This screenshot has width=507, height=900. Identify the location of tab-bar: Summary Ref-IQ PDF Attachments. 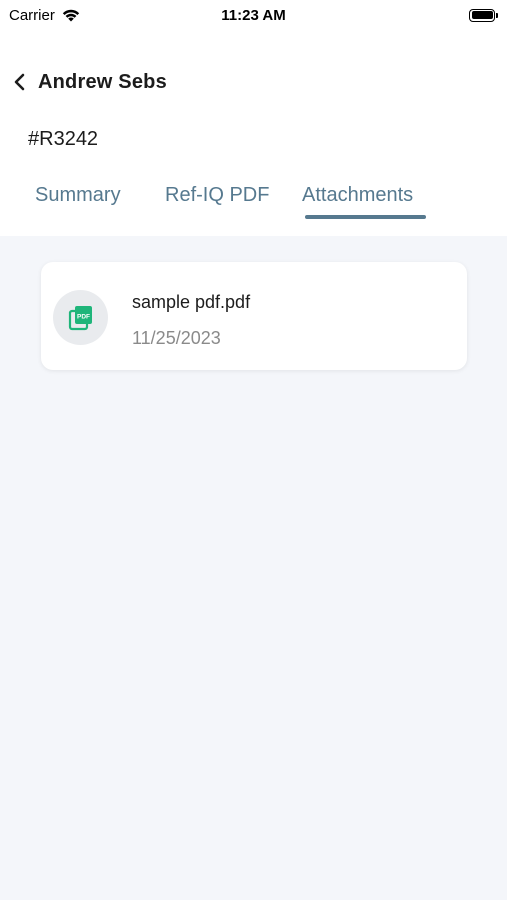
(253, 206).